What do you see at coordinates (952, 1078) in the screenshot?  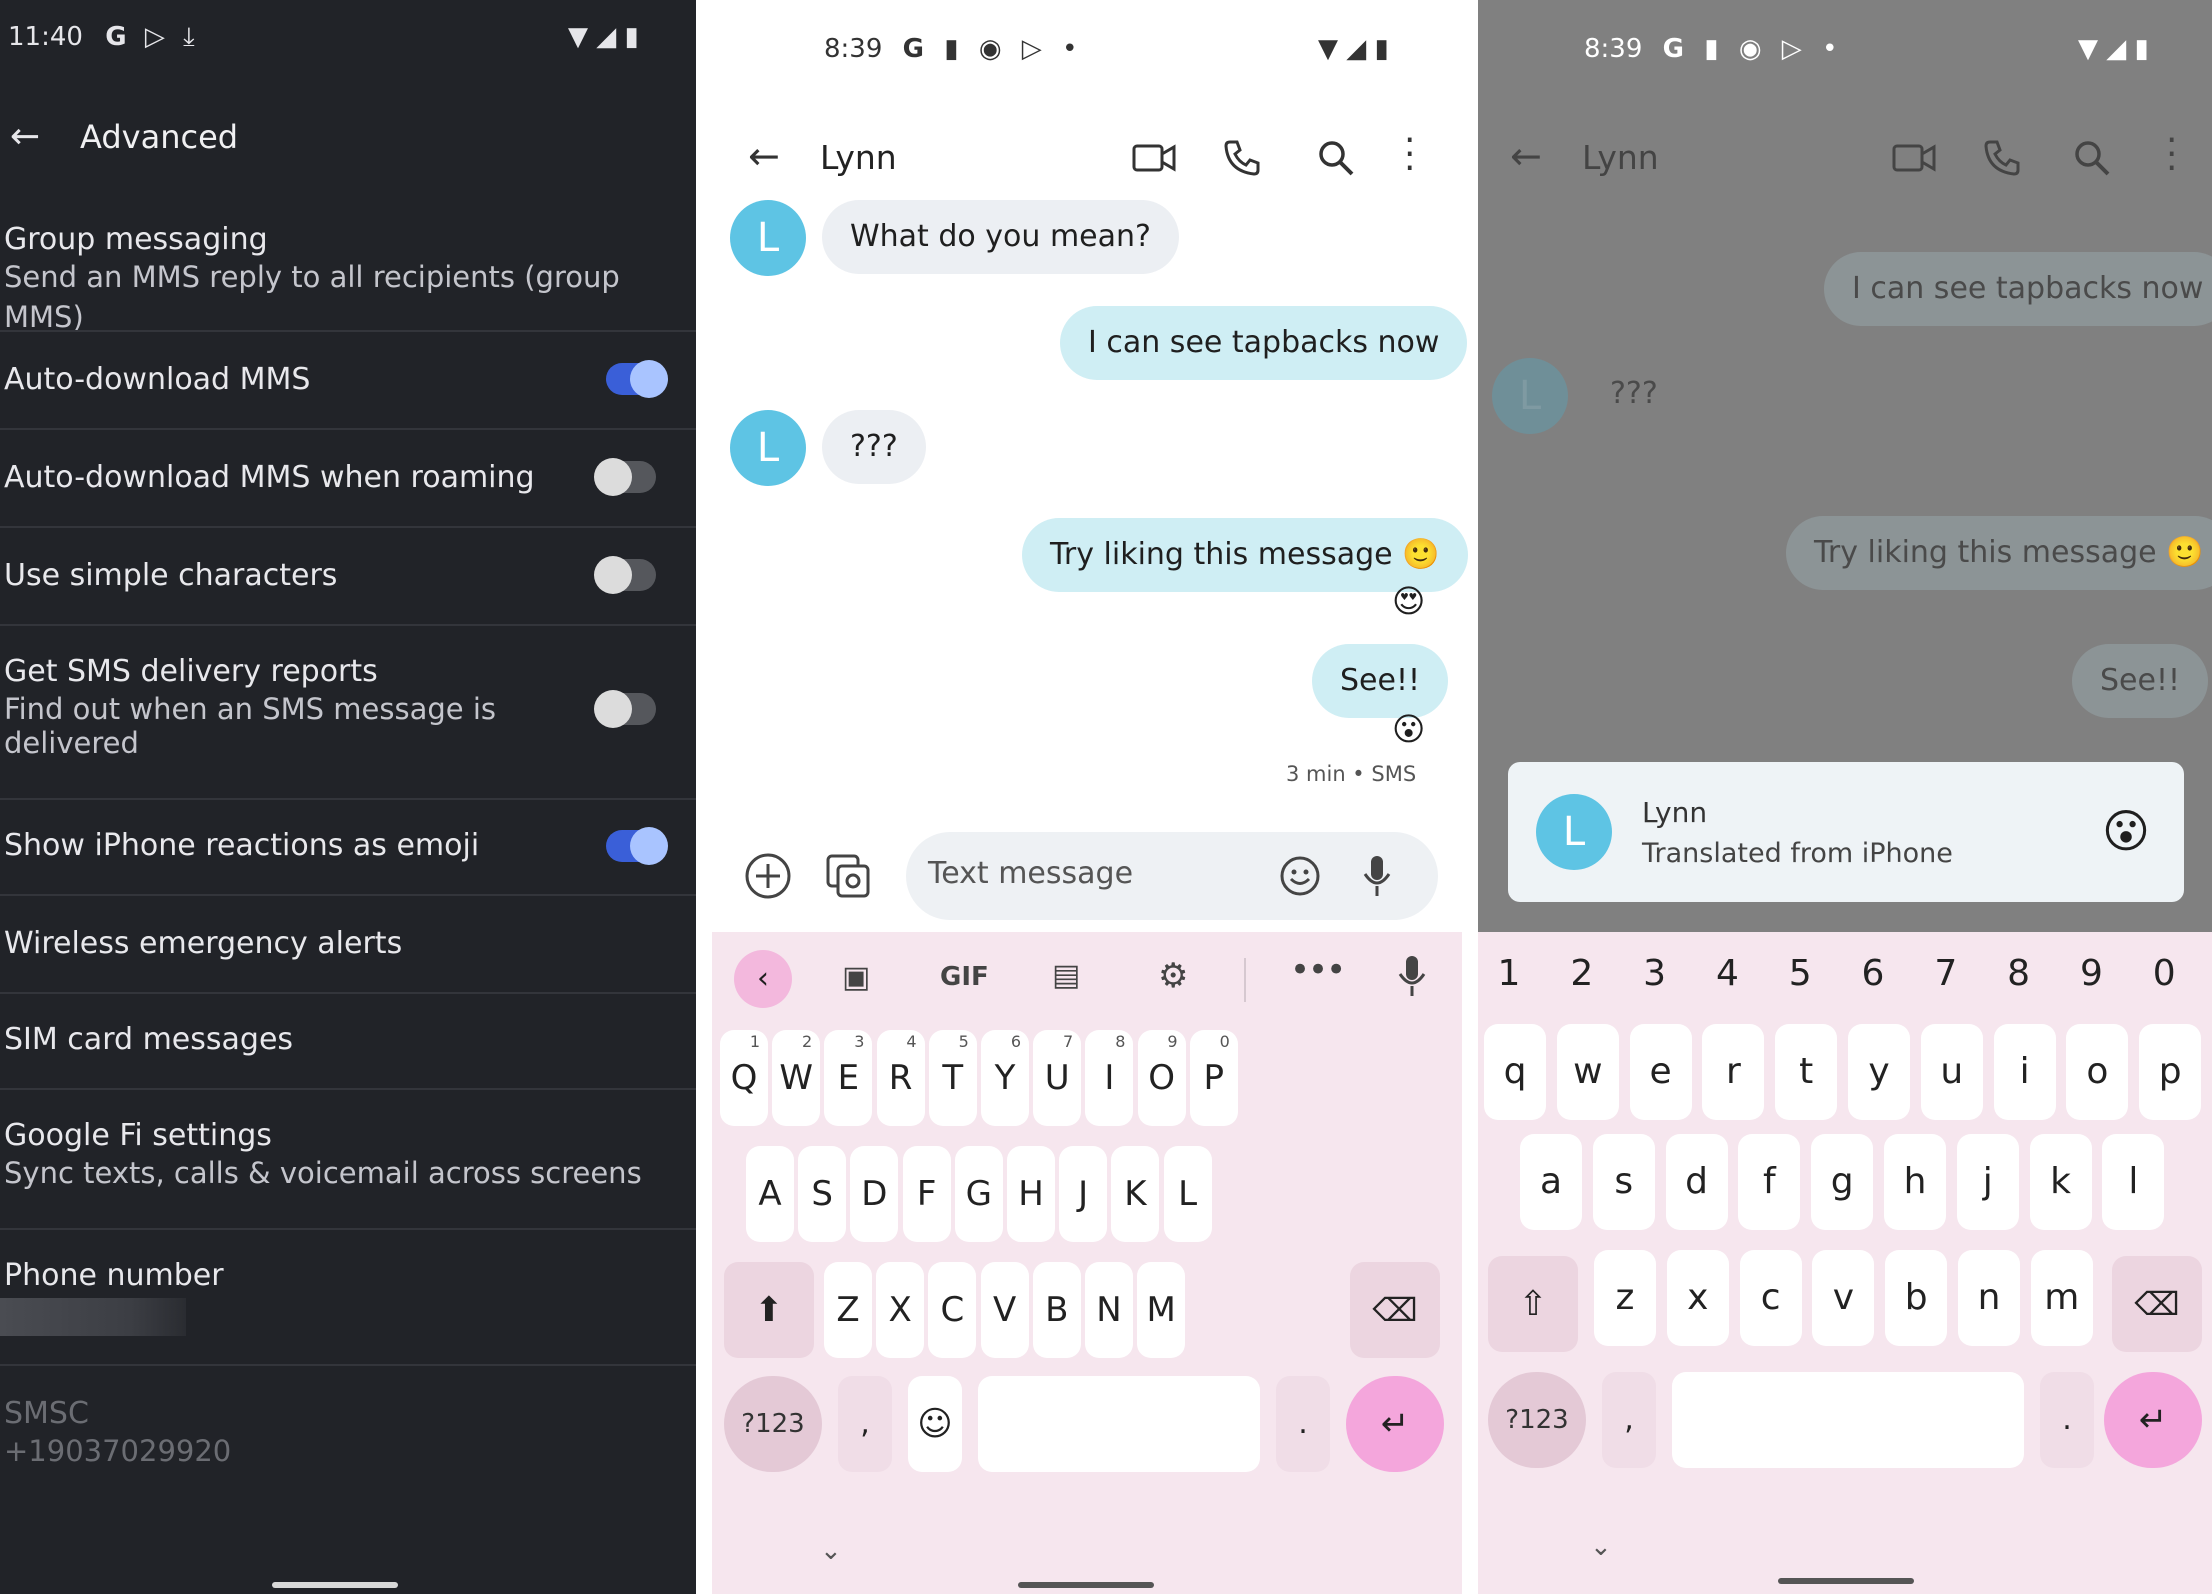 I see `key-t: T5` at bounding box center [952, 1078].